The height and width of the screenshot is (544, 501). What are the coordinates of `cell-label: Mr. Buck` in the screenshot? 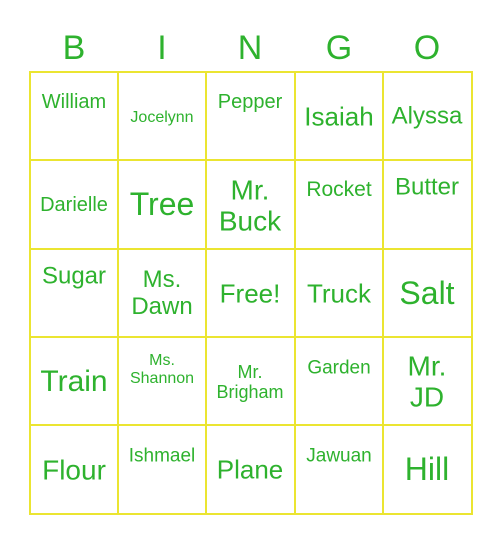 It's located at (250, 205).